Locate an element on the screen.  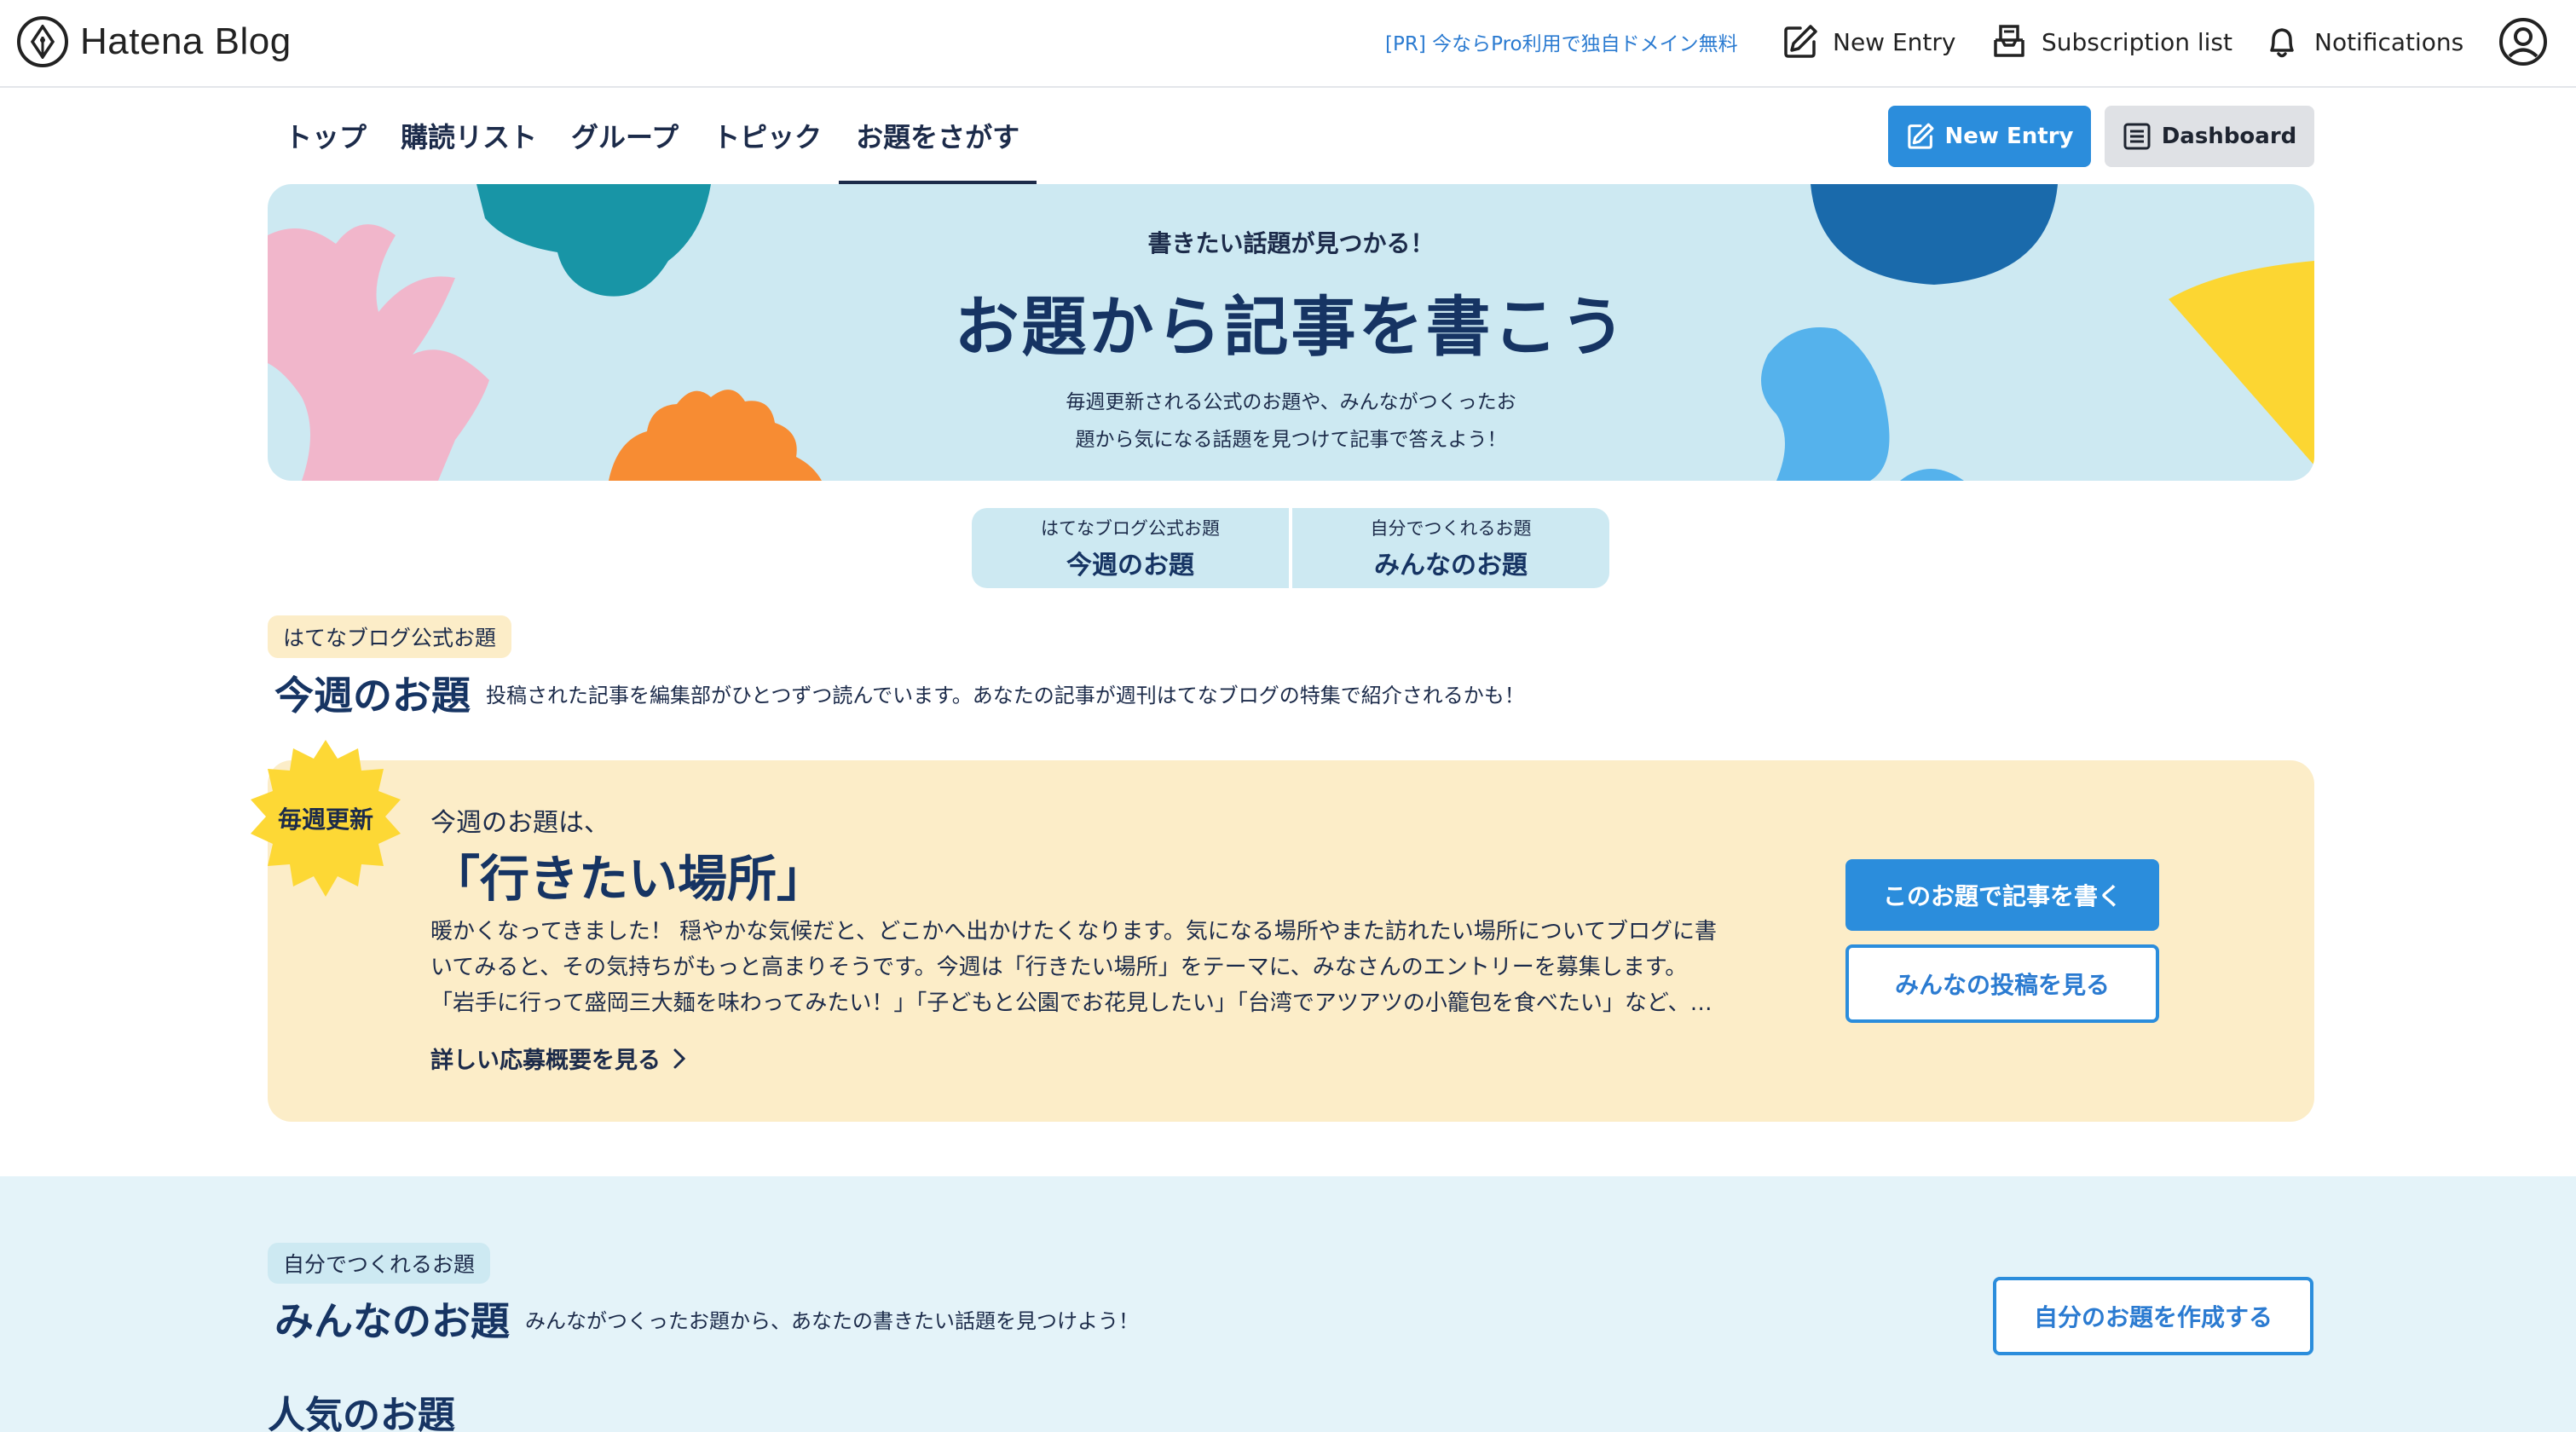
tab-topic: トピック is located at coordinates (767, 143).